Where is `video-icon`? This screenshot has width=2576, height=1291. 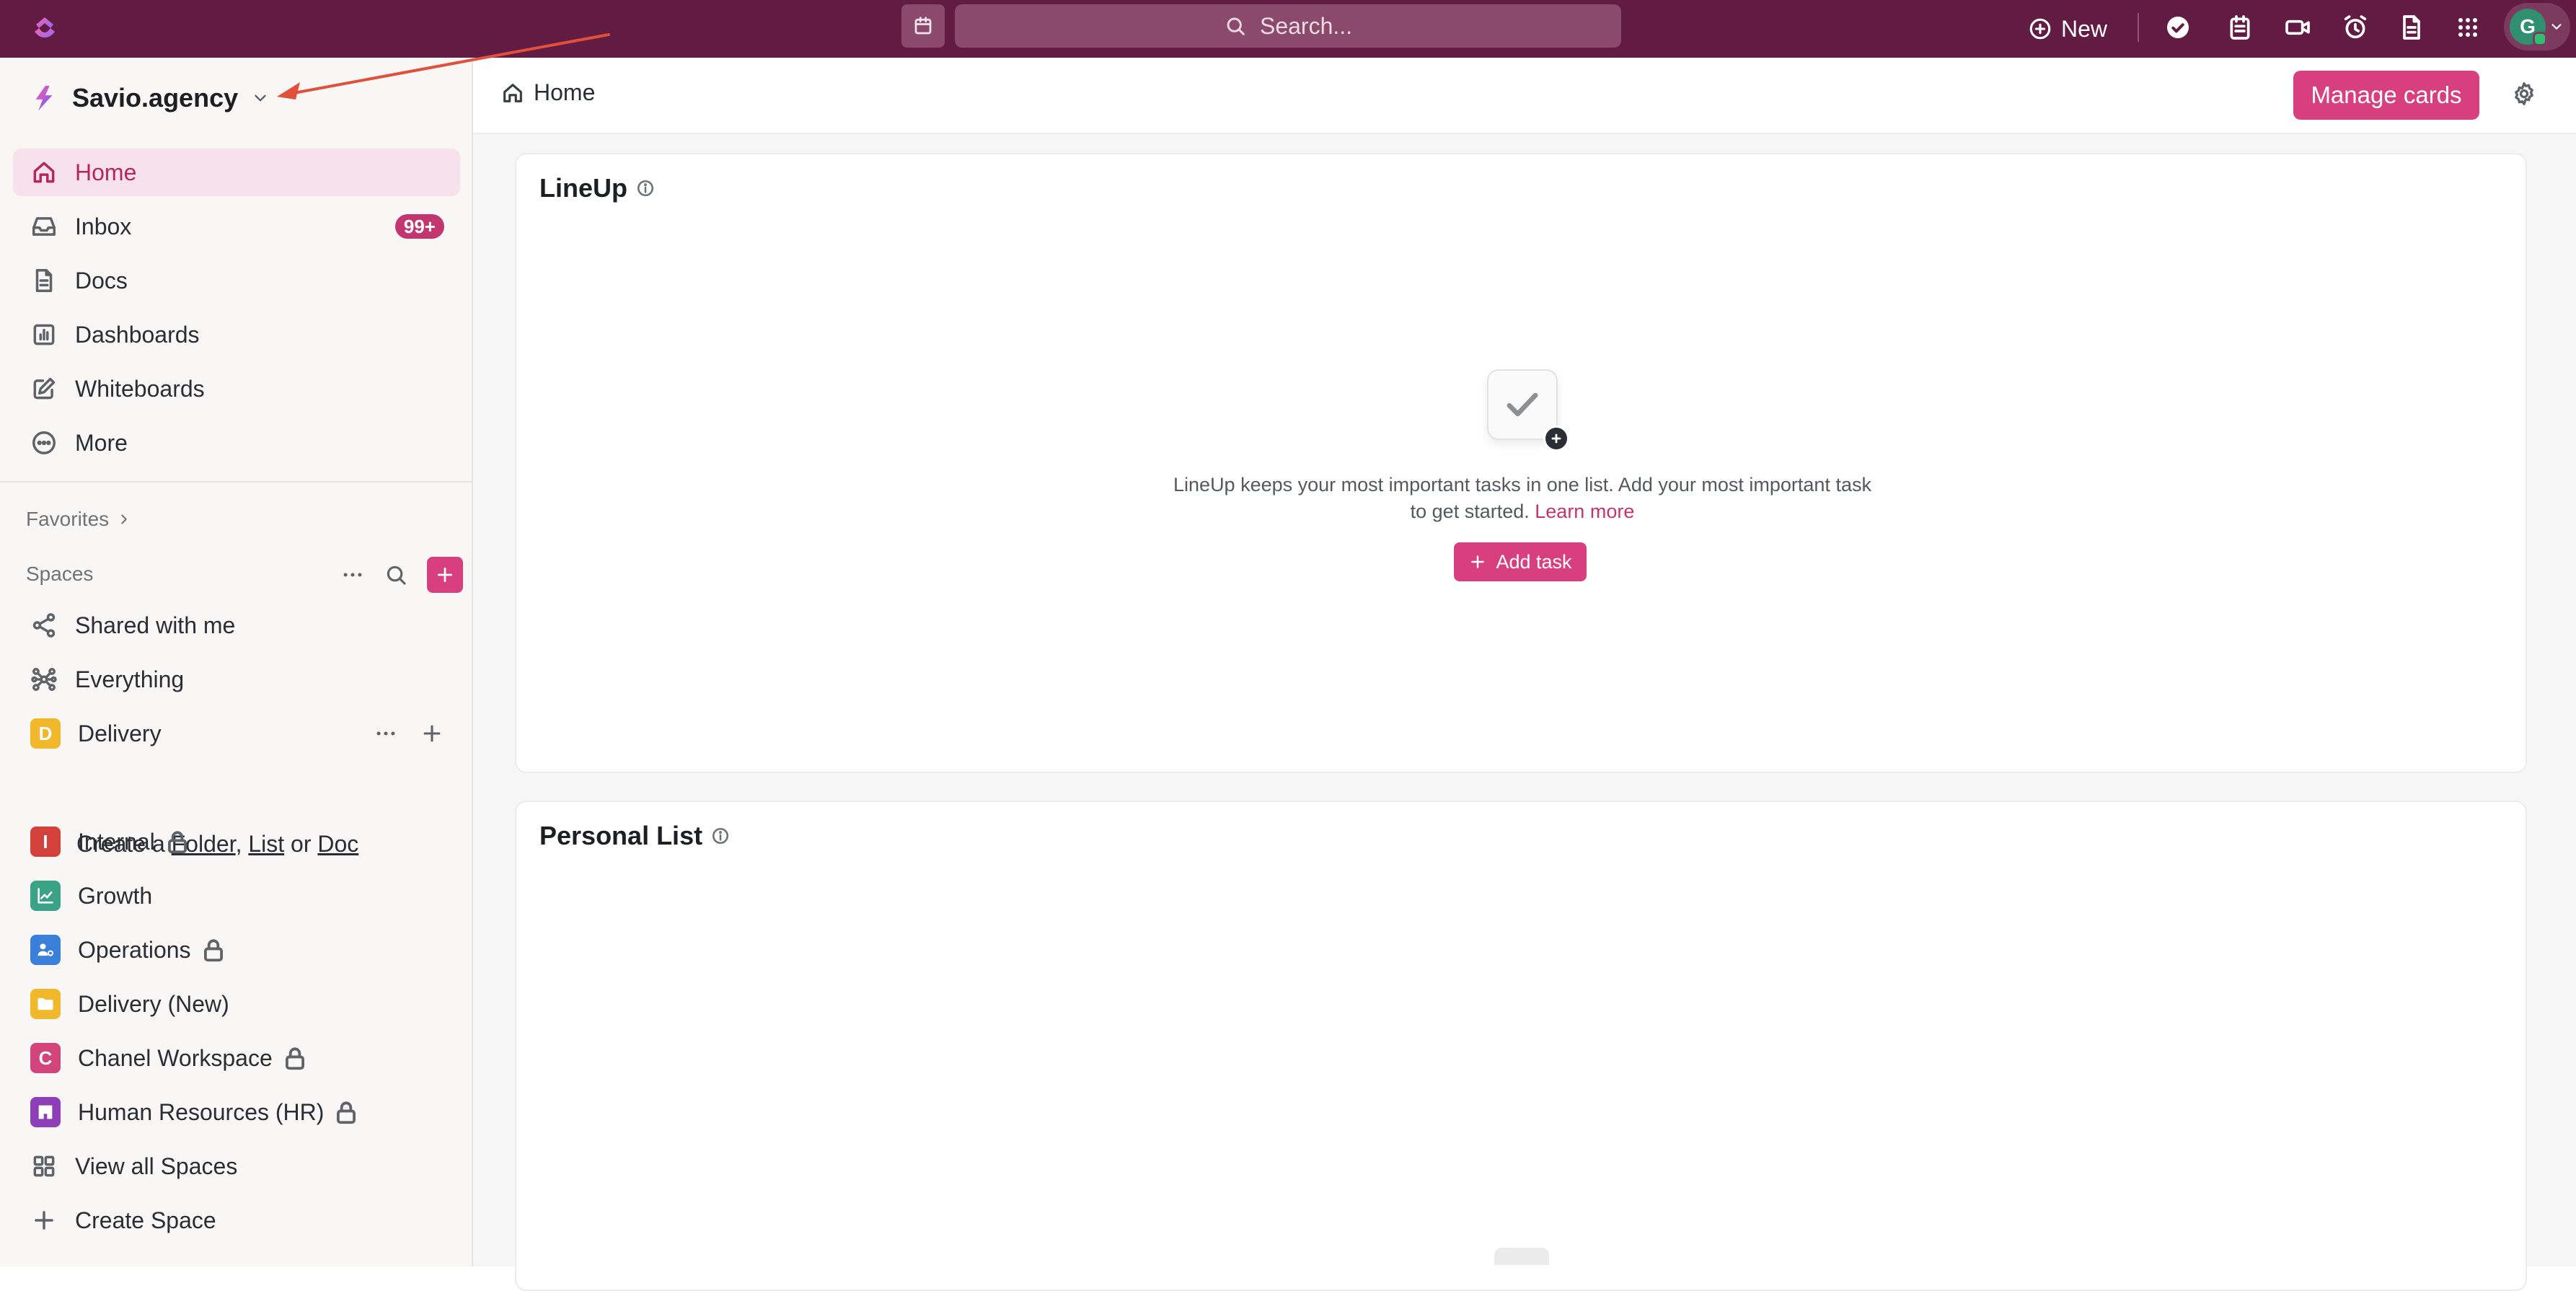 video-icon is located at coordinates (2297, 27).